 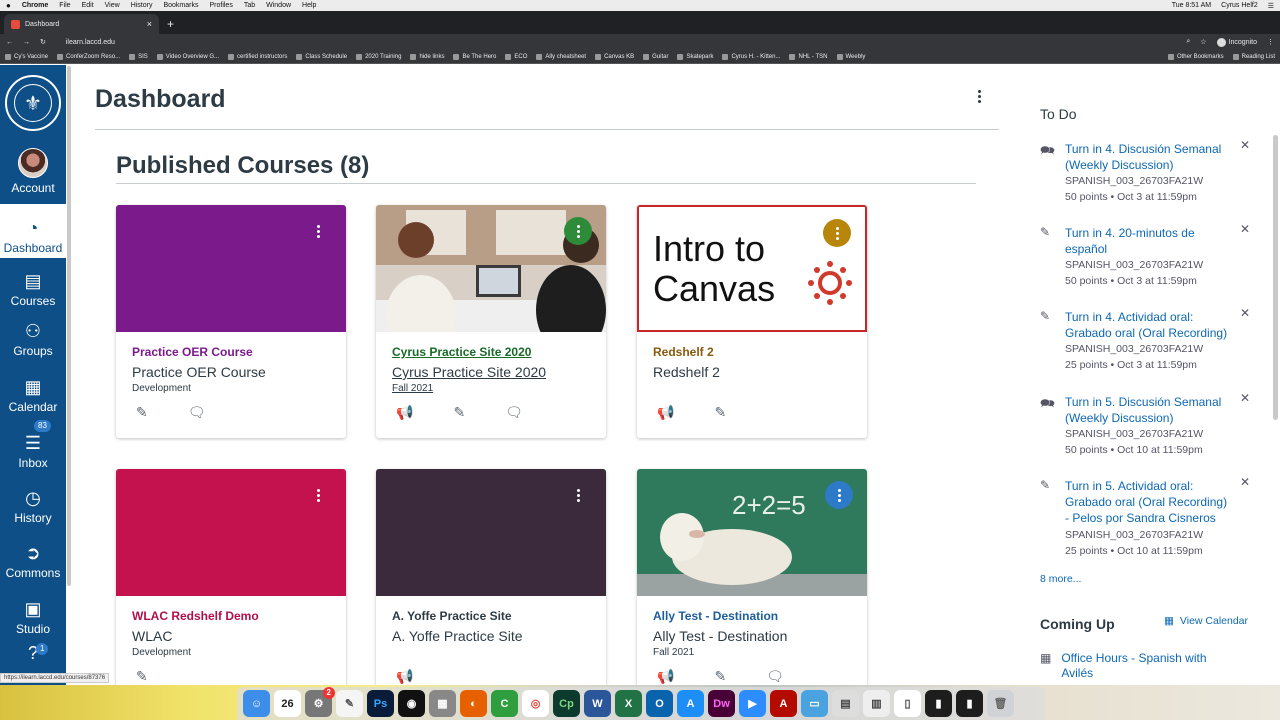 I want to click on course-name: WLAC, so click(x=239, y=636).